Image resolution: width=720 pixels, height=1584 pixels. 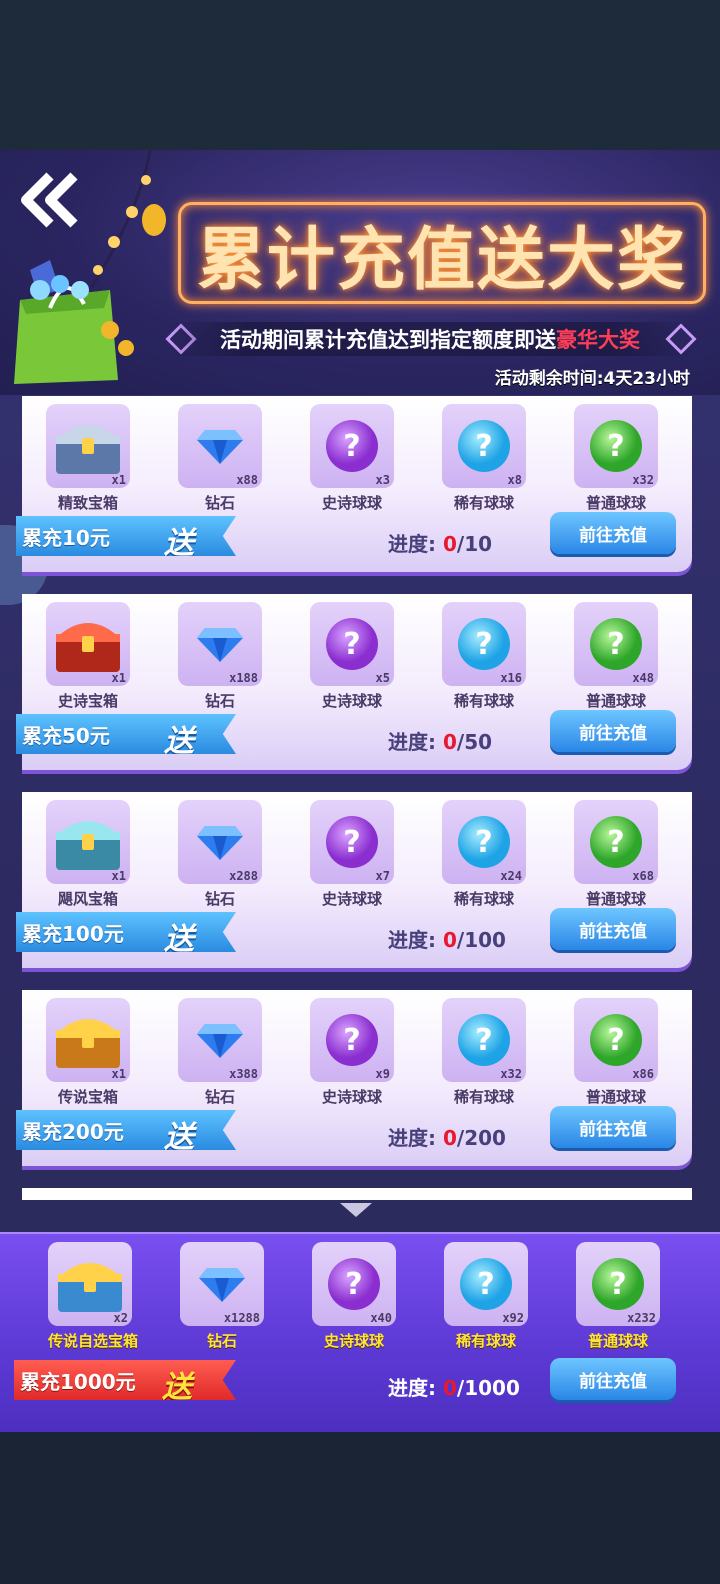 What do you see at coordinates (616, 1040) in the screenshot?
I see `reward-tile: ? x86` at bounding box center [616, 1040].